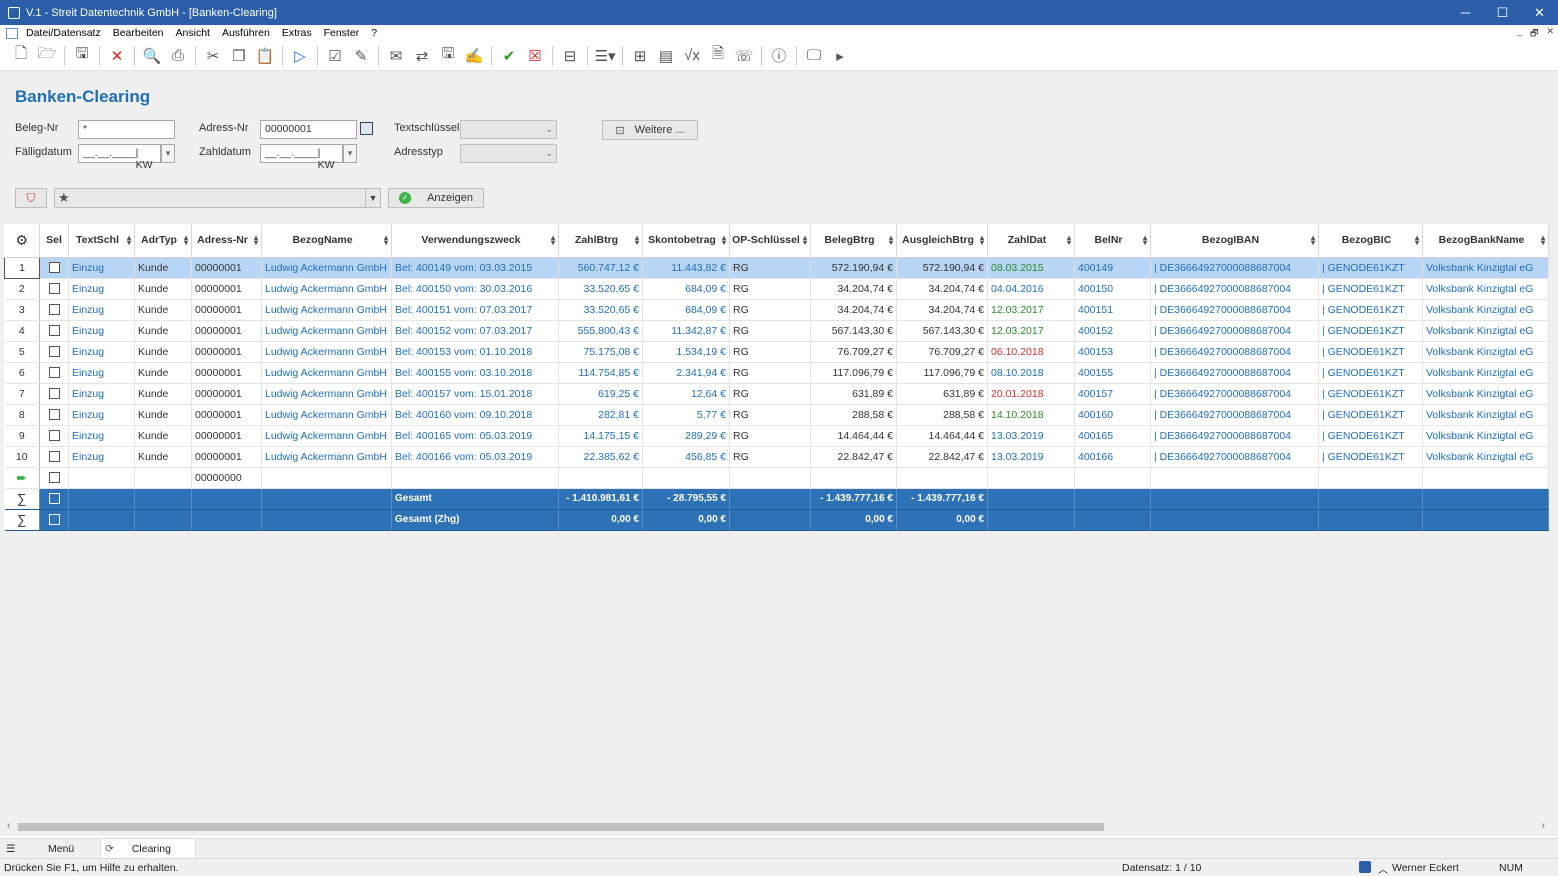 The width and height of the screenshot is (1558, 876). What do you see at coordinates (686, 289) in the screenshot?
I see `cell-skontobetrag: 684,09 €` at bounding box center [686, 289].